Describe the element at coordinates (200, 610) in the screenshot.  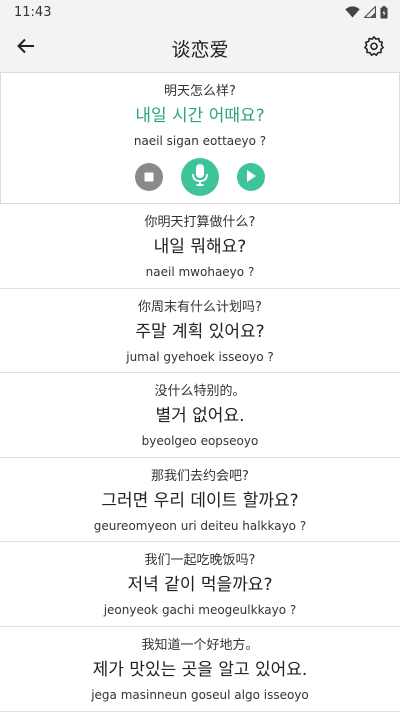
I see `romanization-text: jeonyeok gachi meogeulkkayo ?` at that location.